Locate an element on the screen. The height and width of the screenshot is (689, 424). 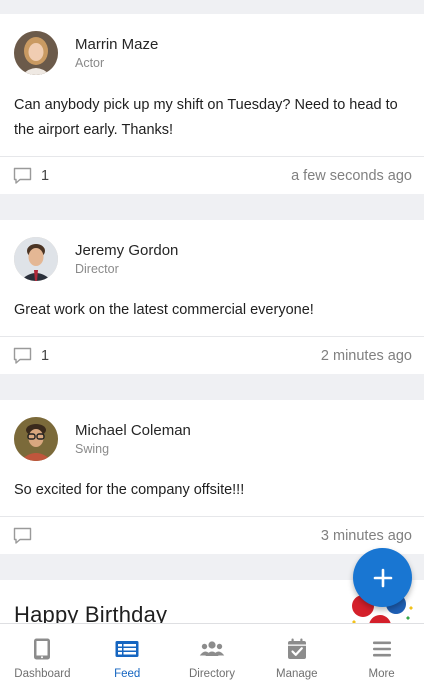
plus-icon is located at coordinates (382, 577).